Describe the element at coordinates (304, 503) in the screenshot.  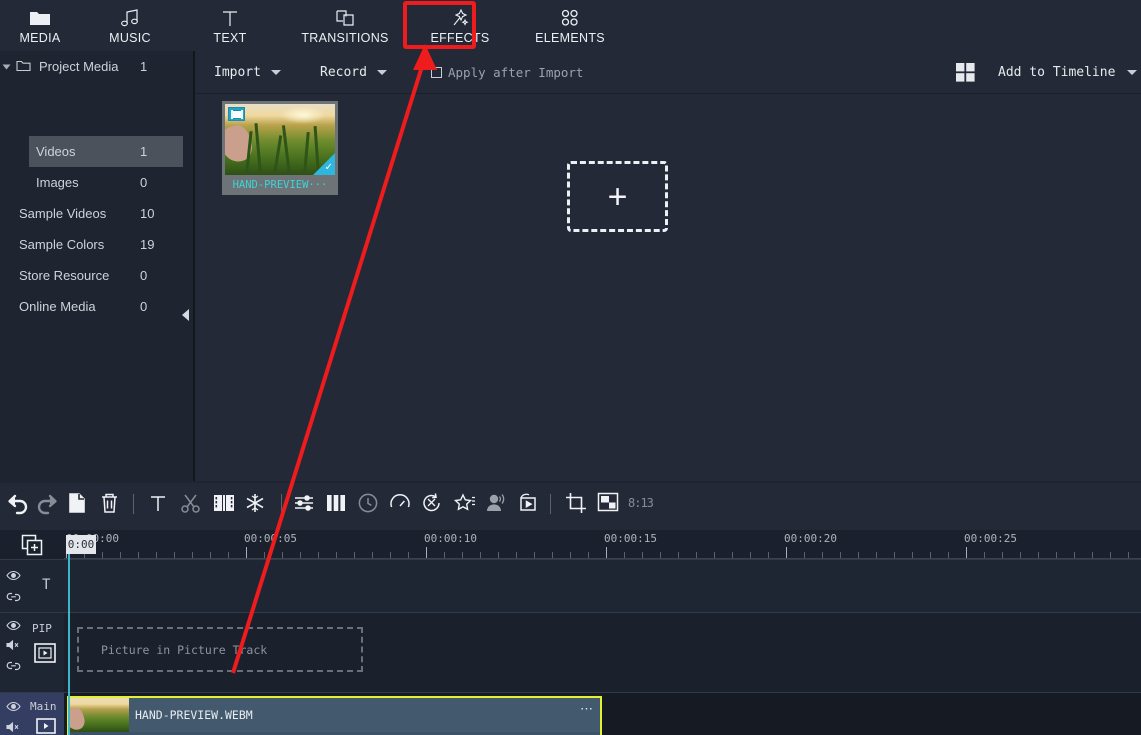
I see `adjust-sliders-icon` at that location.